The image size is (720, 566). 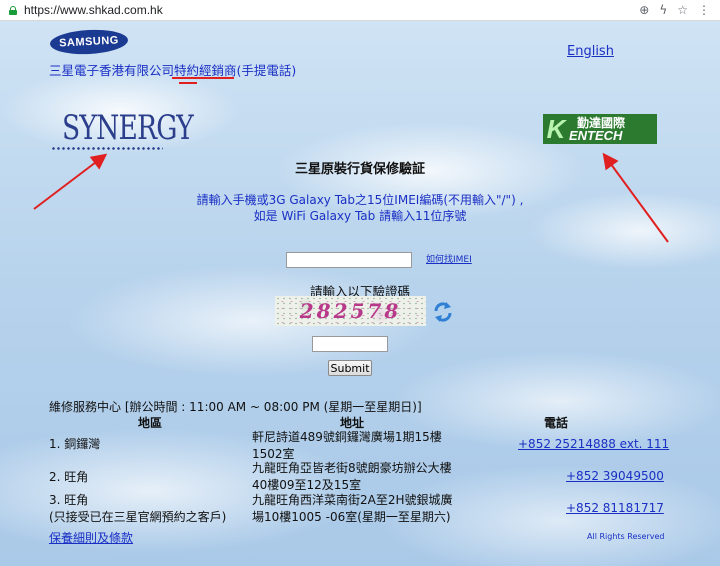 What do you see at coordinates (351, 517) in the screenshot?
I see `row-3-address-line-2: 場10樓1005 -06室(星期一至星期六)` at bounding box center [351, 517].